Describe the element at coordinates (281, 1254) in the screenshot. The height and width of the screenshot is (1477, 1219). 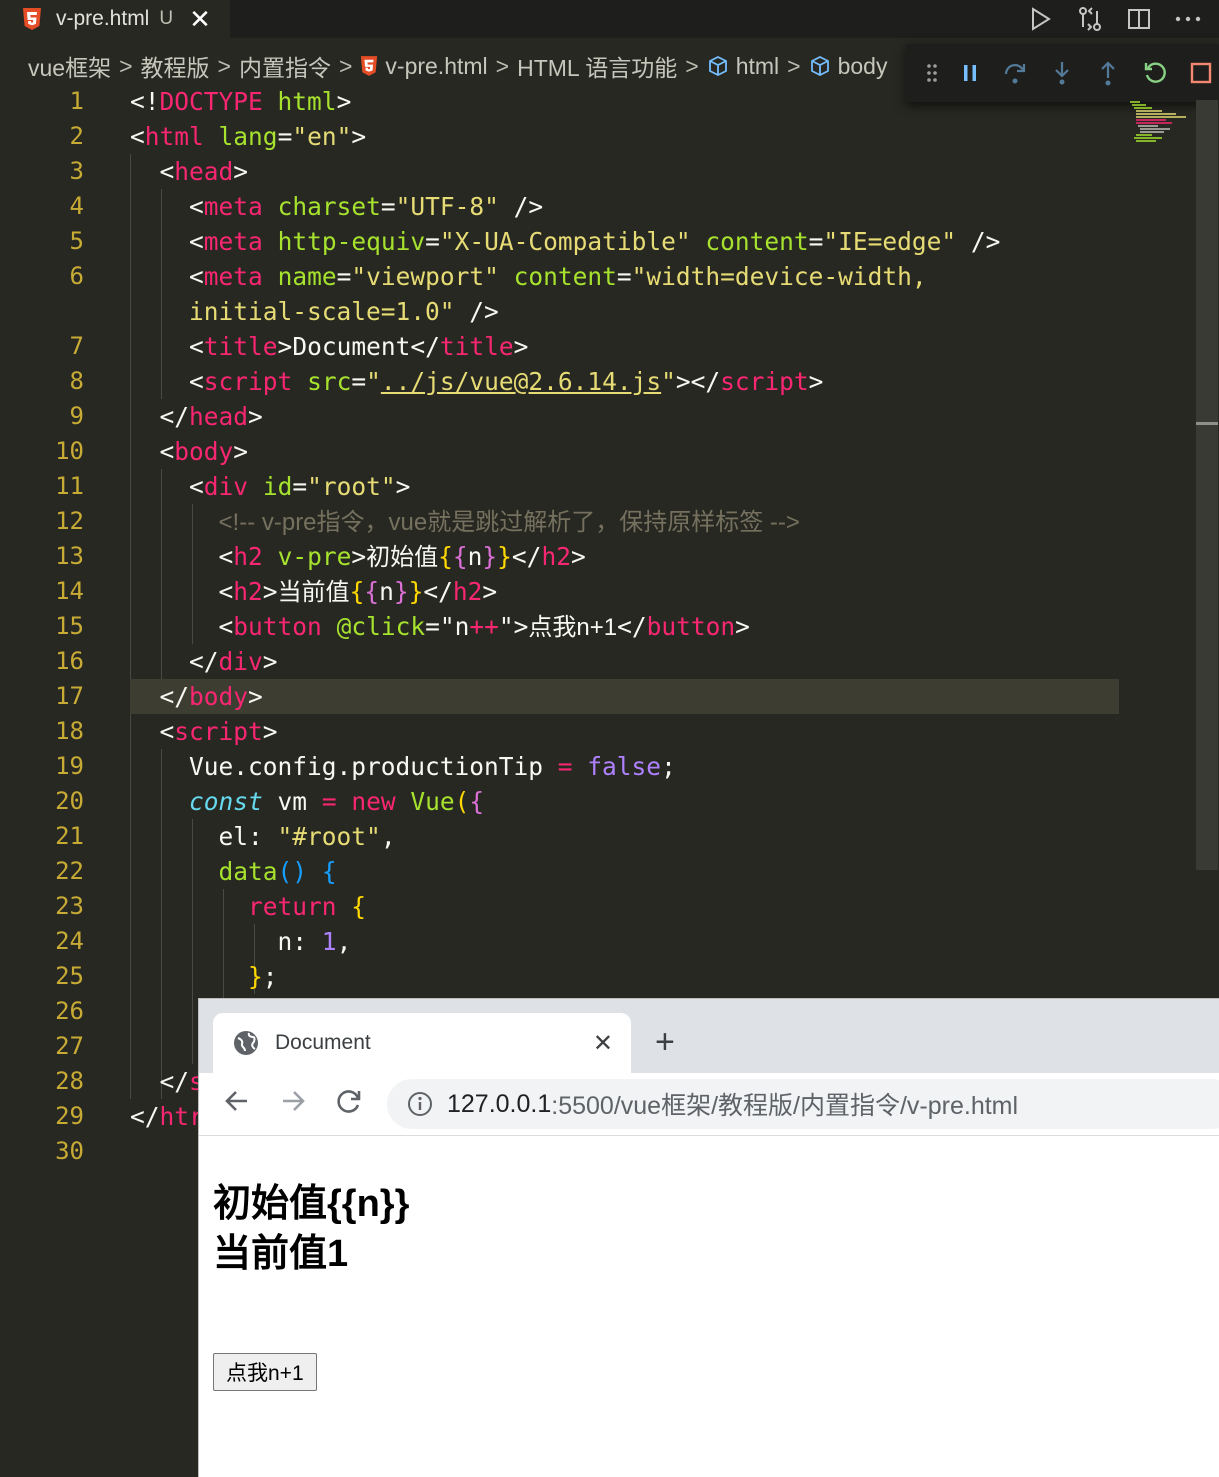
I see `heading-current-value: 当前值1` at that location.